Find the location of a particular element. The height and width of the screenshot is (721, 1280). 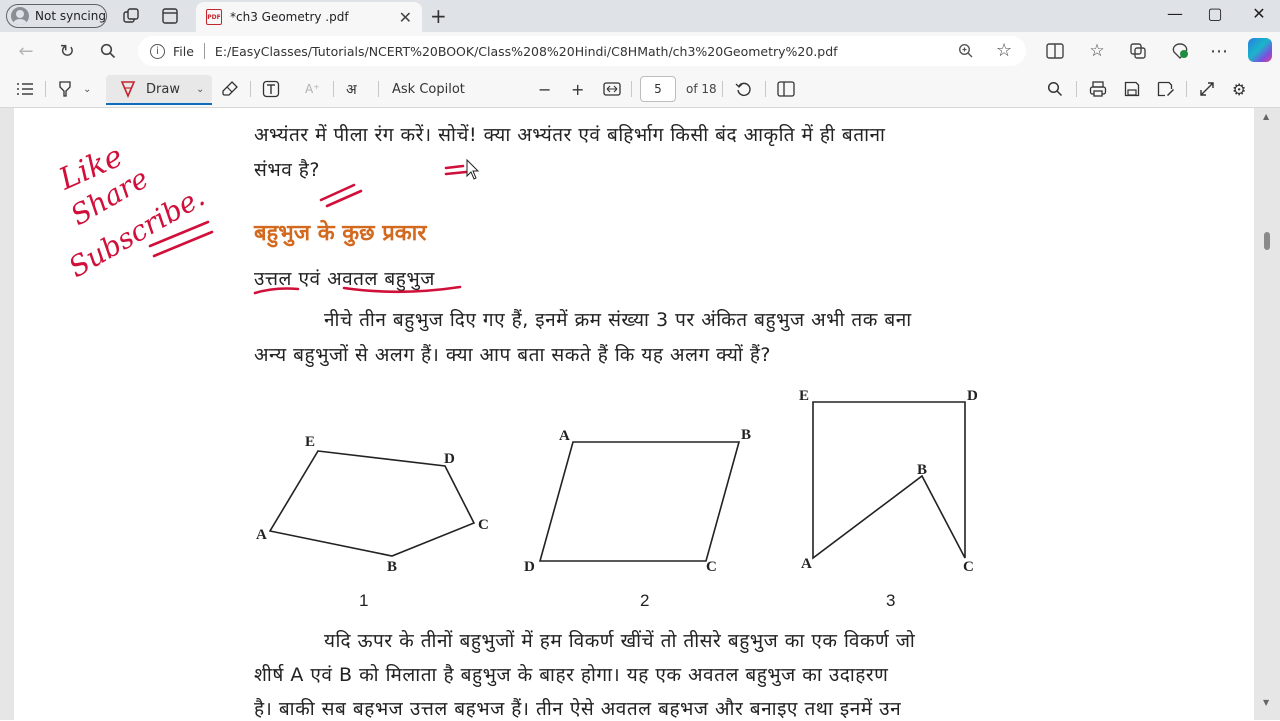

mouse-cursor-icon is located at coordinates (473, 169).